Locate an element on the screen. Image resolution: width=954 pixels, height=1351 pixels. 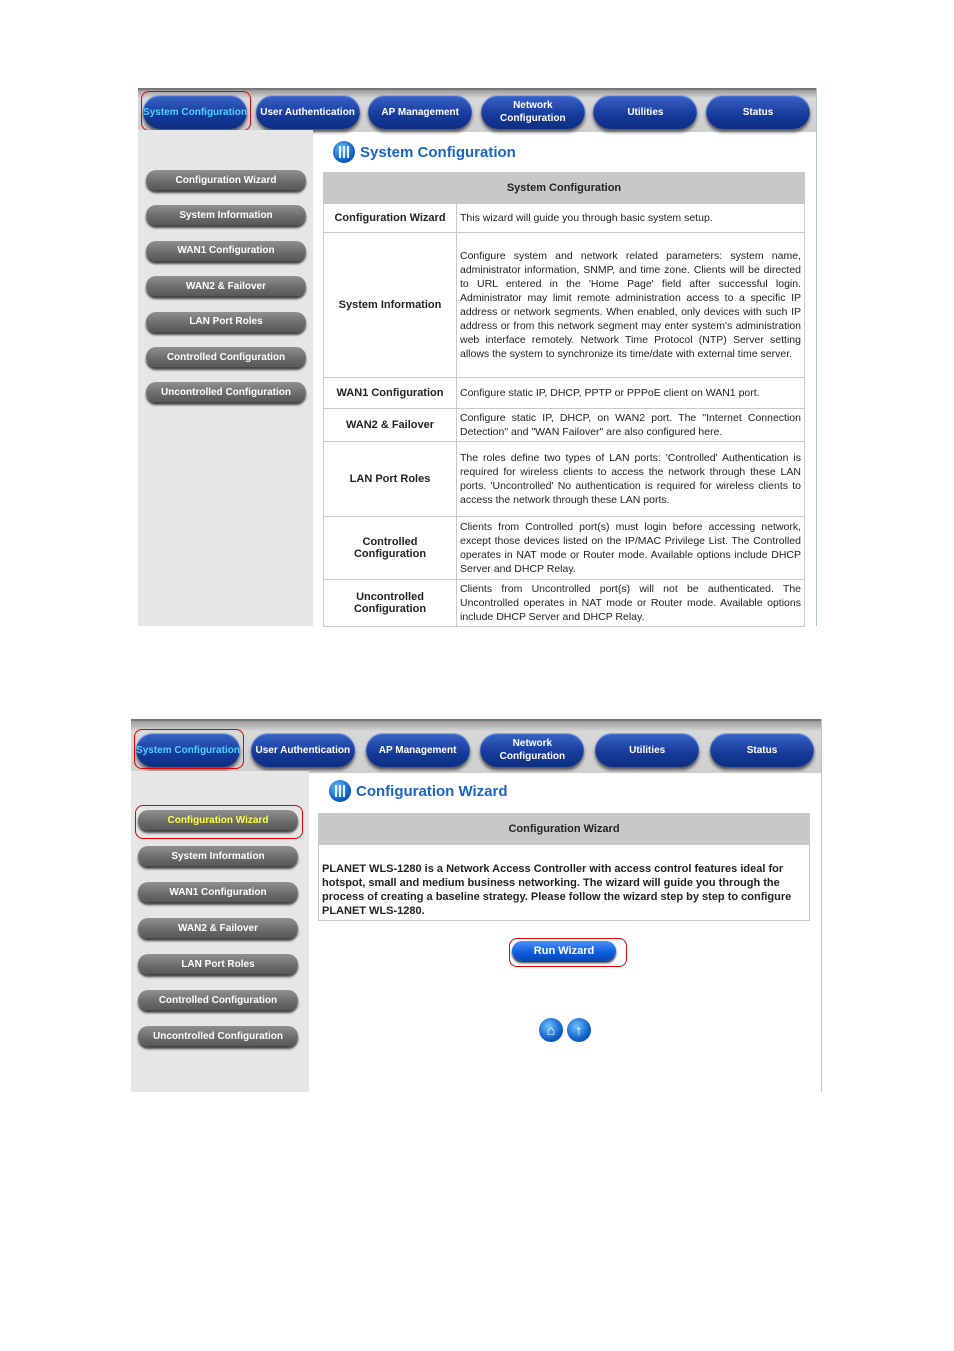
table-header: System Configuration is located at coordinates (564, 188).